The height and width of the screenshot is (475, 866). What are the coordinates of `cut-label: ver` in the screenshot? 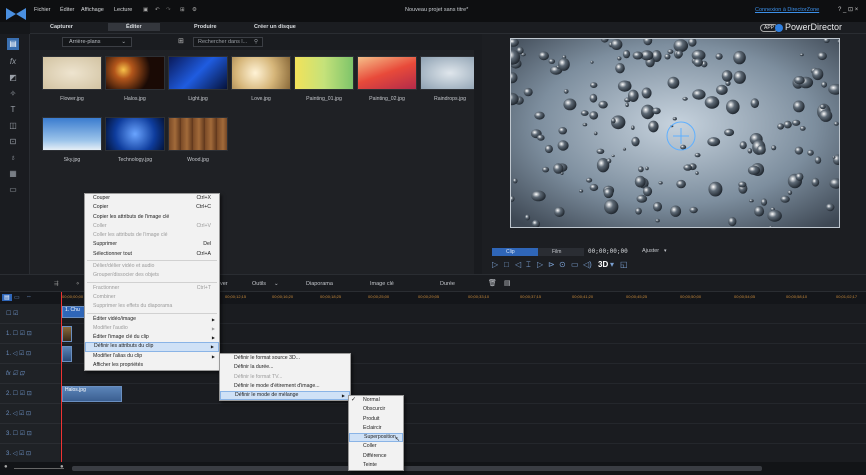 It's located at (224, 284).